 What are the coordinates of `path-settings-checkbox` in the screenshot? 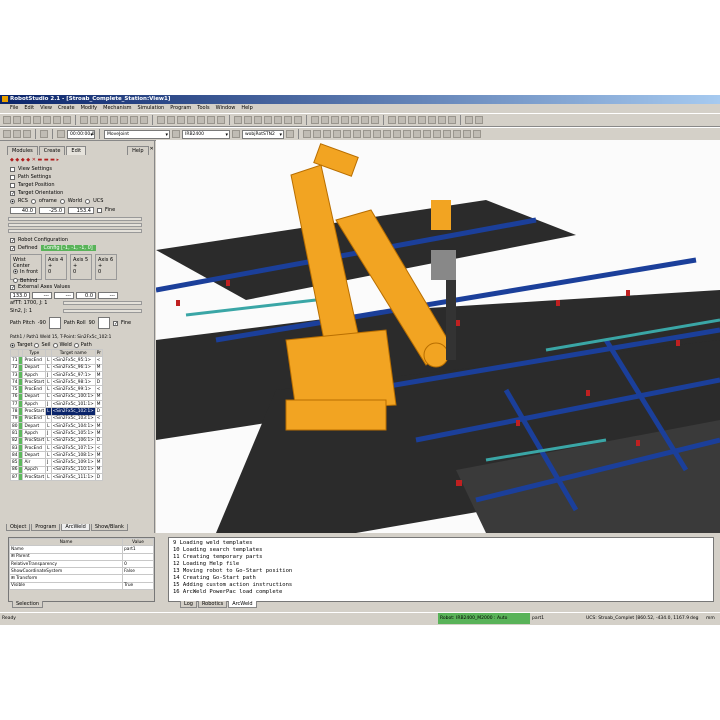 It's located at (12, 177).